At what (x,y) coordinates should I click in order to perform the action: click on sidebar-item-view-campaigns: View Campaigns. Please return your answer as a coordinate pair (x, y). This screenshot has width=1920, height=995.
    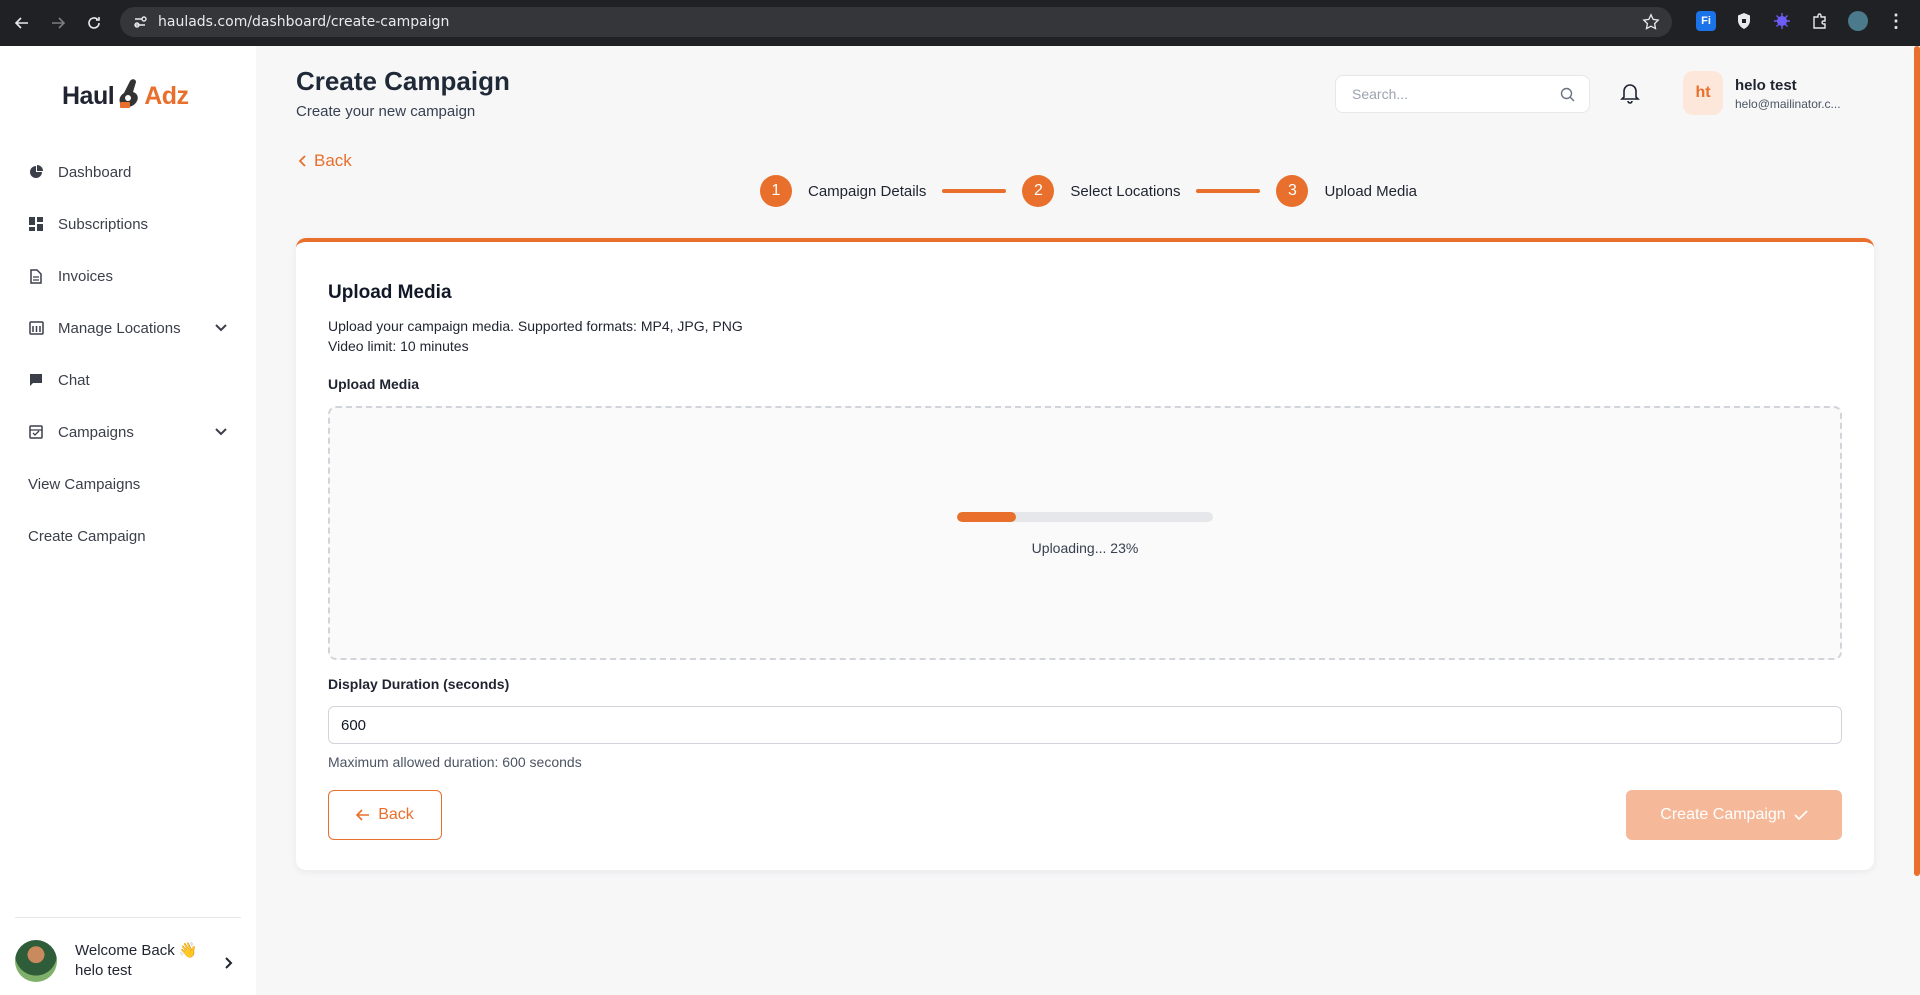
    Looking at the image, I should click on (128, 484).